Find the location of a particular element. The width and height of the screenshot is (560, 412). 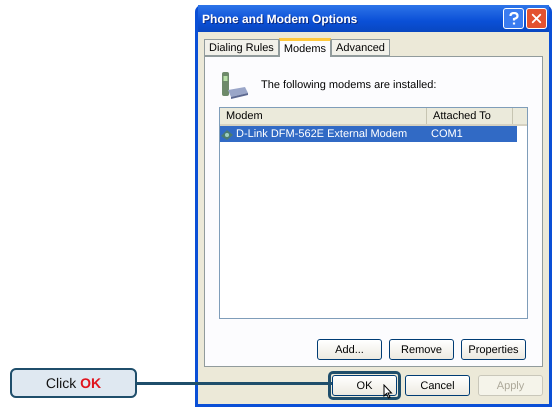

table-cell-text: COM1 is located at coordinates (447, 134).